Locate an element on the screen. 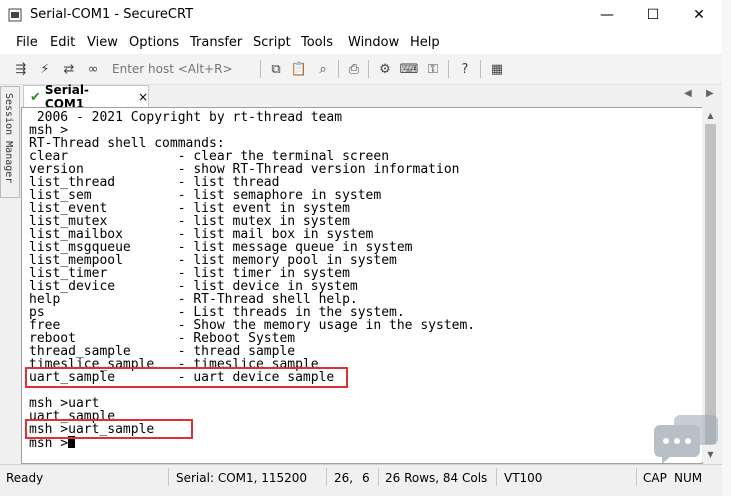 The width and height of the screenshot is (731, 496). connect-icon: ⇶ is located at coordinates (21, 69).